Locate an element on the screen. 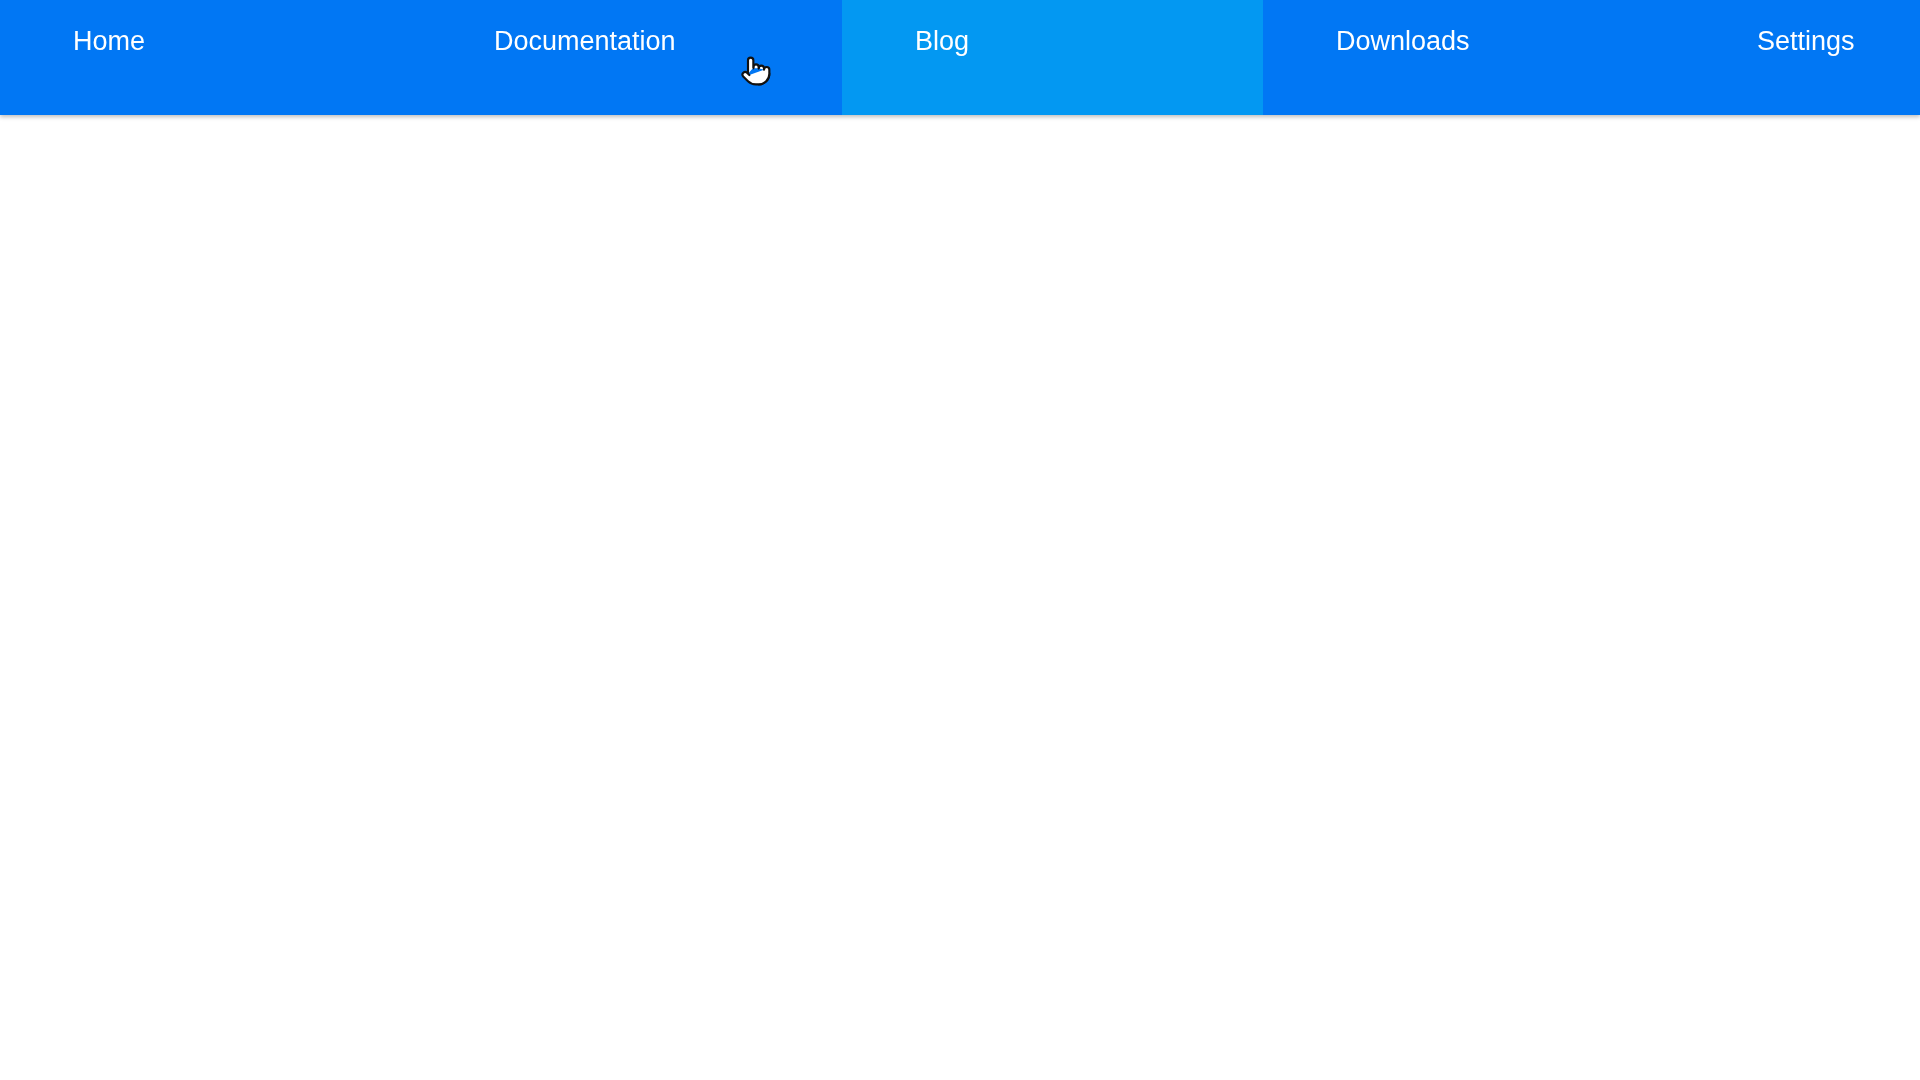 This screenshot has height=1080, width=1920. nav-link: Downloads is located at coordinates (1473, 57).